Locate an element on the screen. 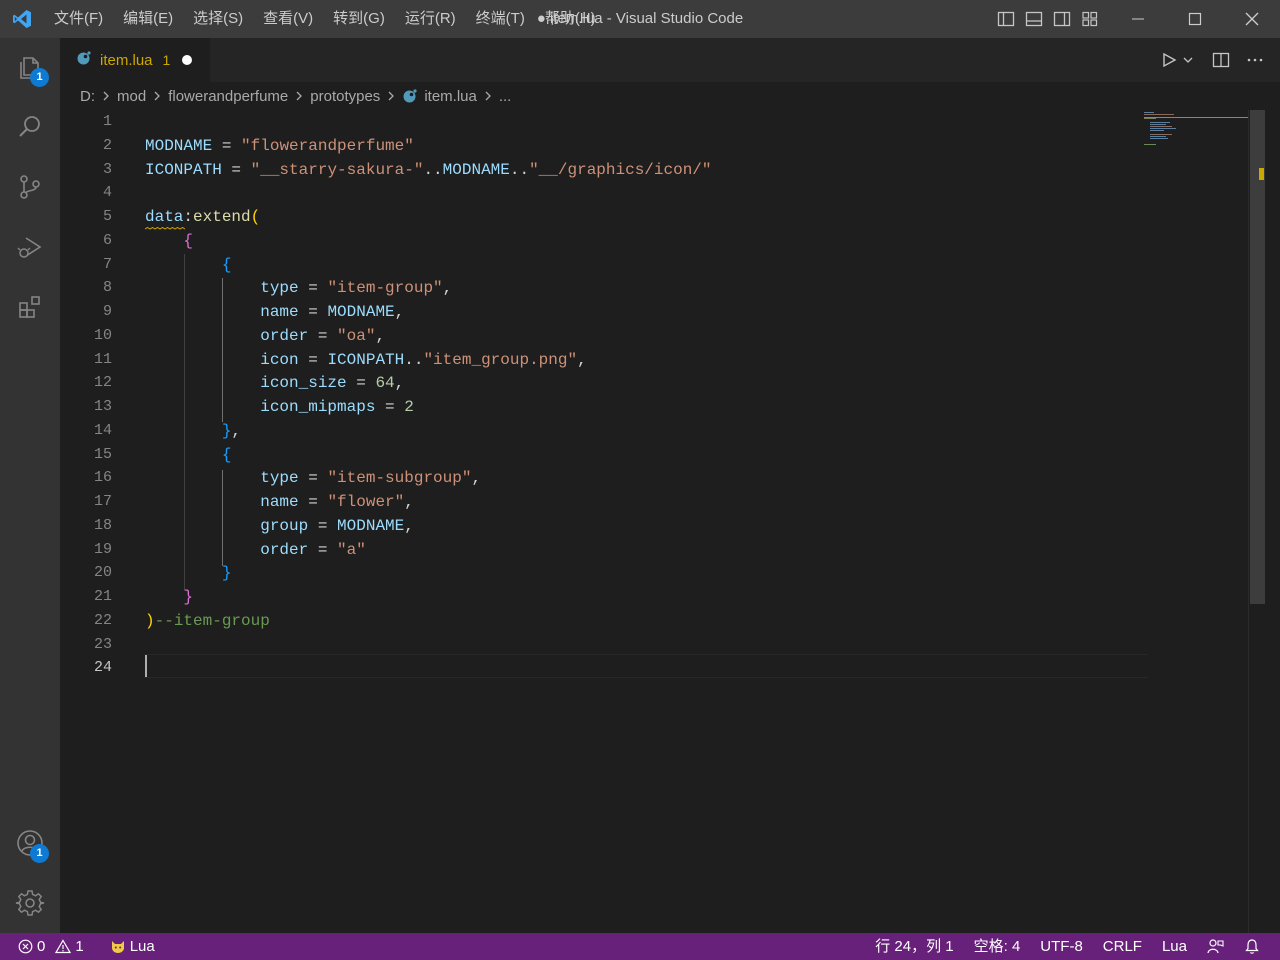 The width and height of the screenshot is (1280, 960). code-token: type is located at coordinates (279, 288).